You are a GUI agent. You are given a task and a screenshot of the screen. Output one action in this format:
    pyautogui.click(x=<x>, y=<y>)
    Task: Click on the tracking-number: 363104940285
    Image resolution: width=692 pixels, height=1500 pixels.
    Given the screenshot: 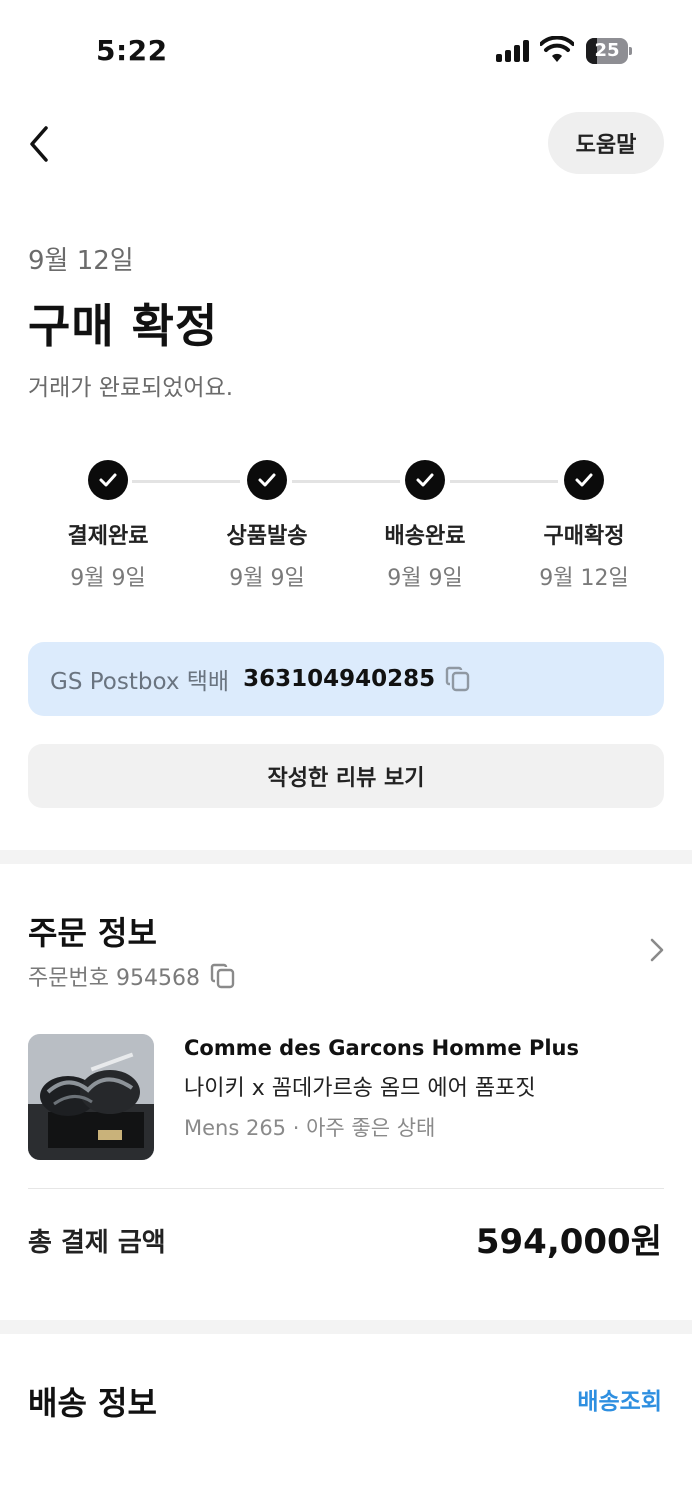 What is the action you would take?
    pyautogui.click(x=339, y=679)
    